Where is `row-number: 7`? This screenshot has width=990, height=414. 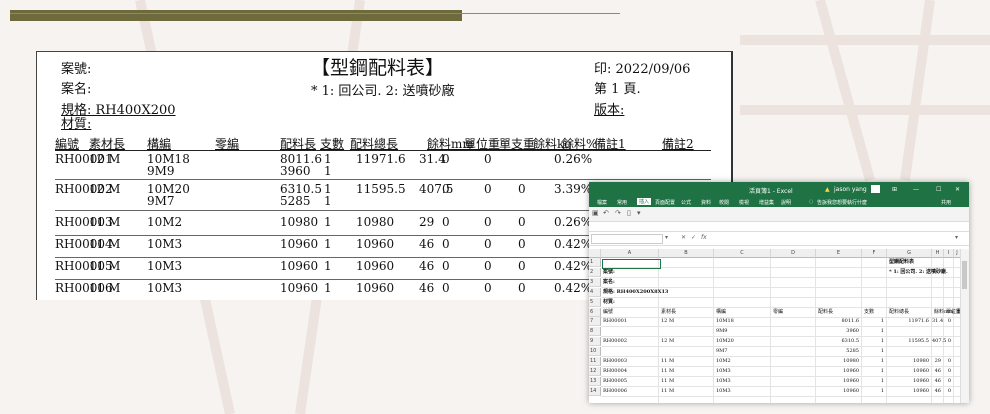
row-number: 7 is located at coordinates (595, 322).